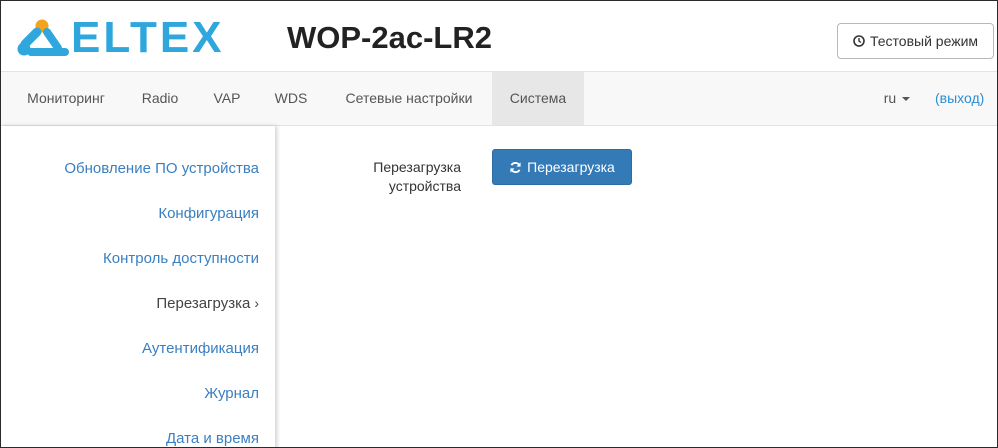 The width and height of the screenshot is (998, 448). Describe the element at coordinates (203, 303) in the screenshot. I see `sidebar-item-label: Перезагрузка` at that location.